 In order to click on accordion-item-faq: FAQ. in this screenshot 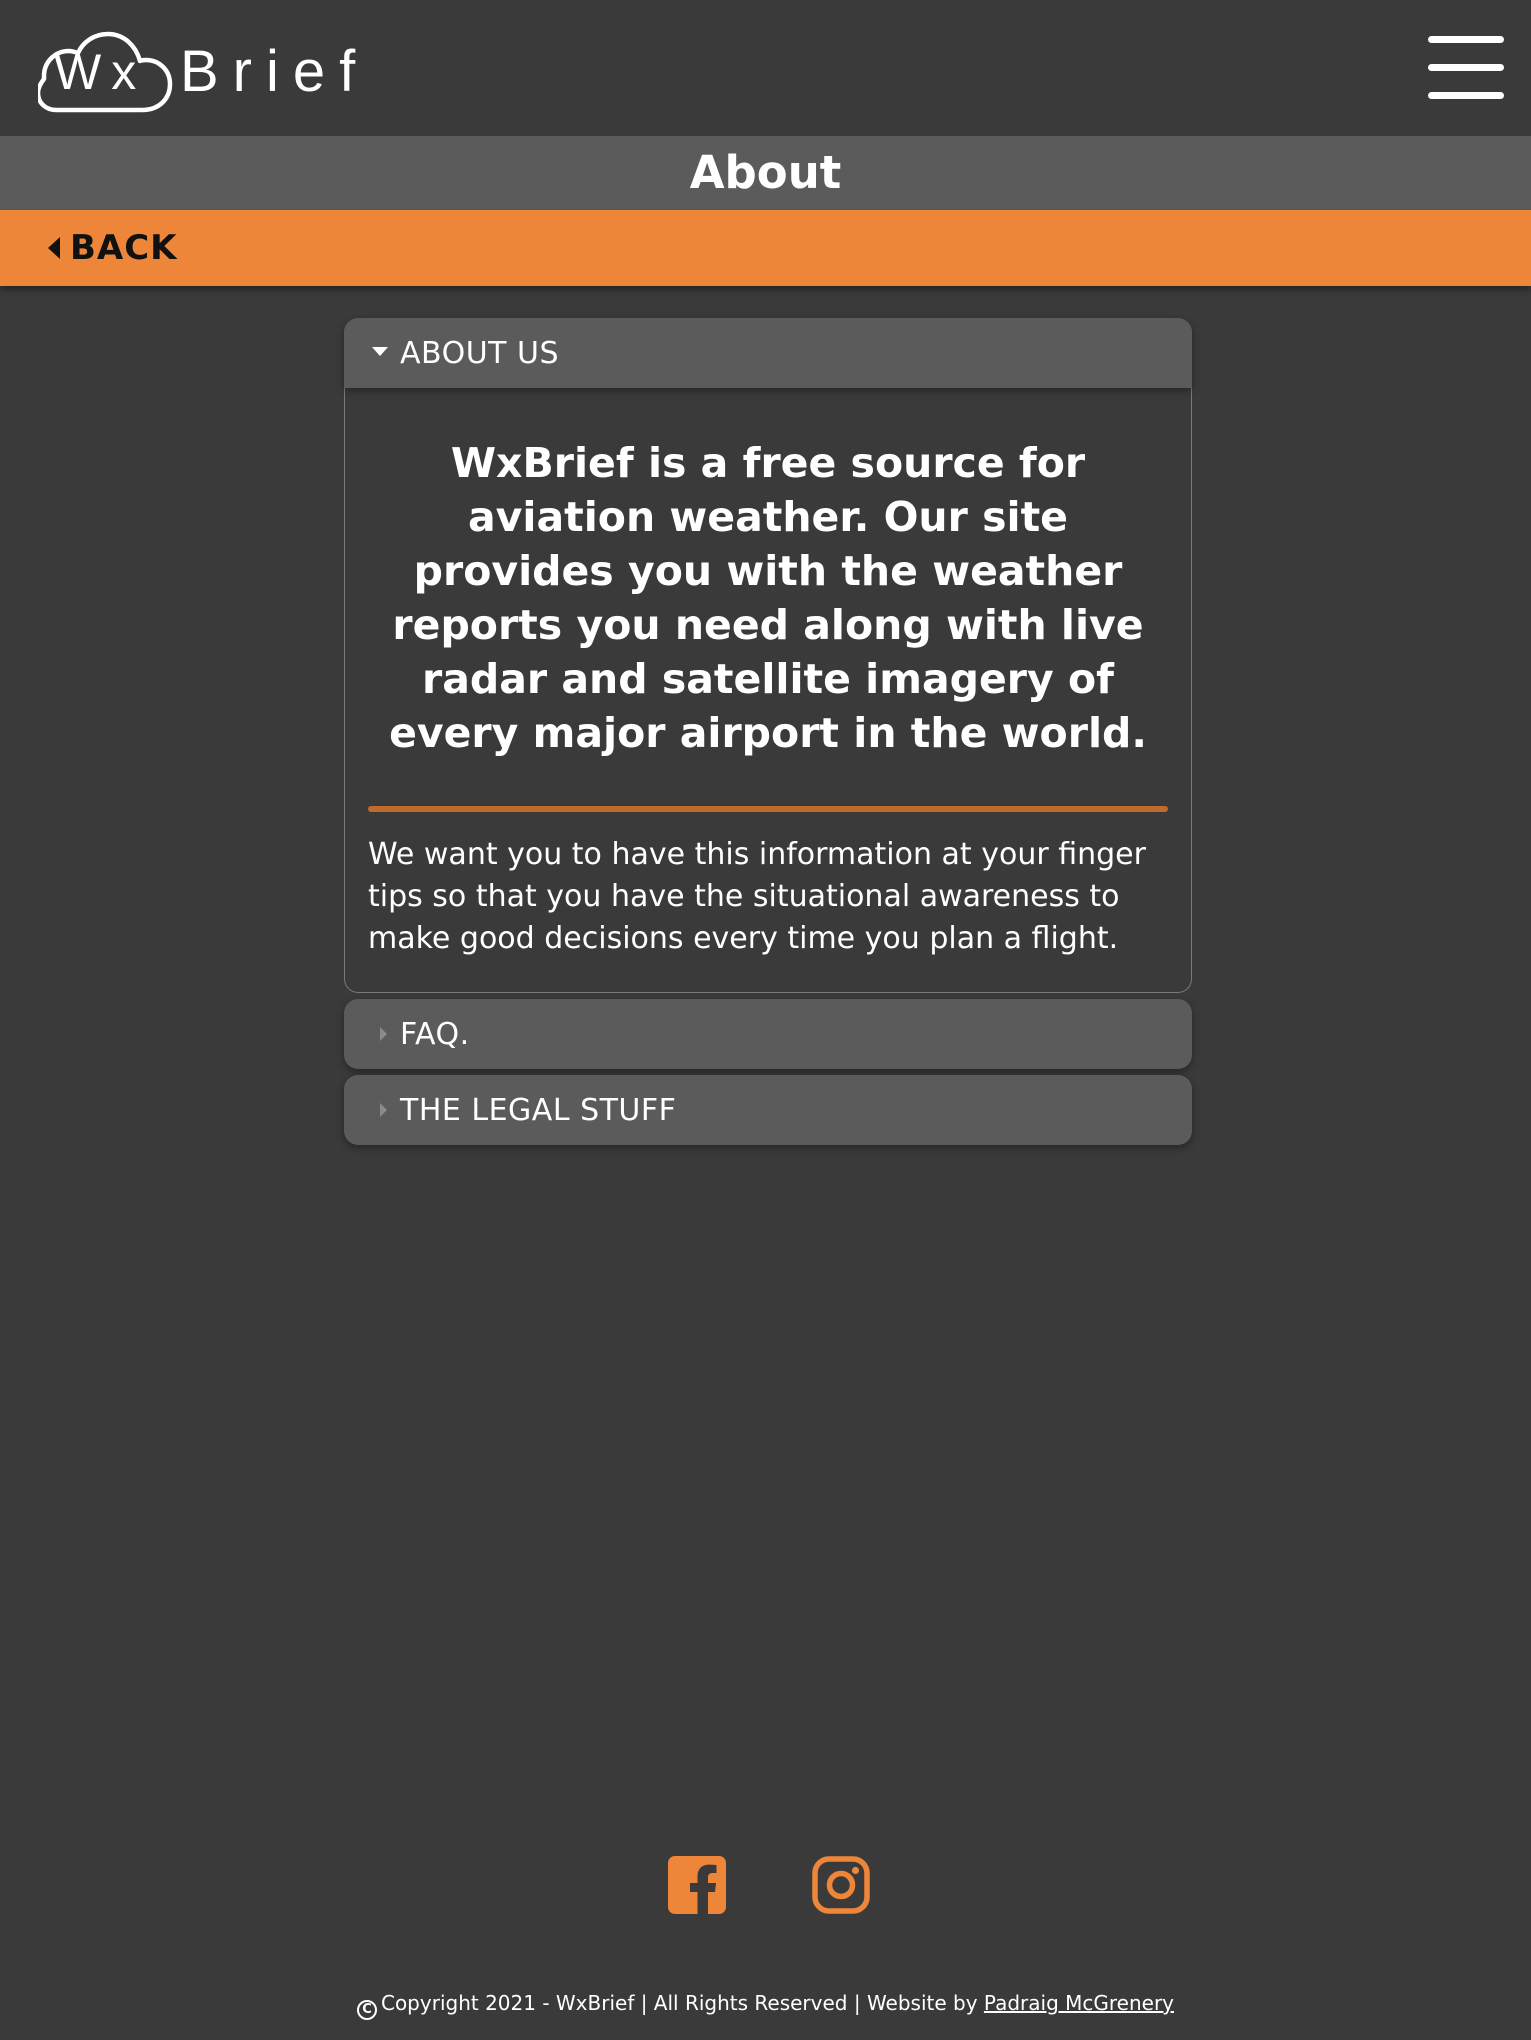, I will do `click(768, 1034)`.